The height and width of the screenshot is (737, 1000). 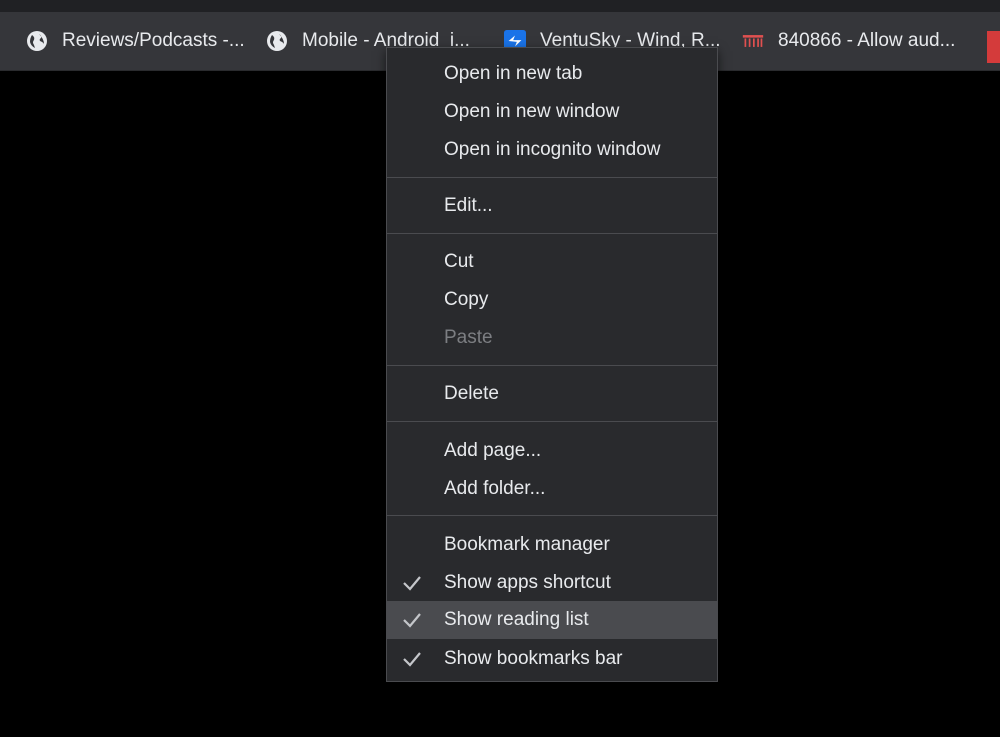 I want to click on menu-delete: Delete, so click(x=552, y=394).